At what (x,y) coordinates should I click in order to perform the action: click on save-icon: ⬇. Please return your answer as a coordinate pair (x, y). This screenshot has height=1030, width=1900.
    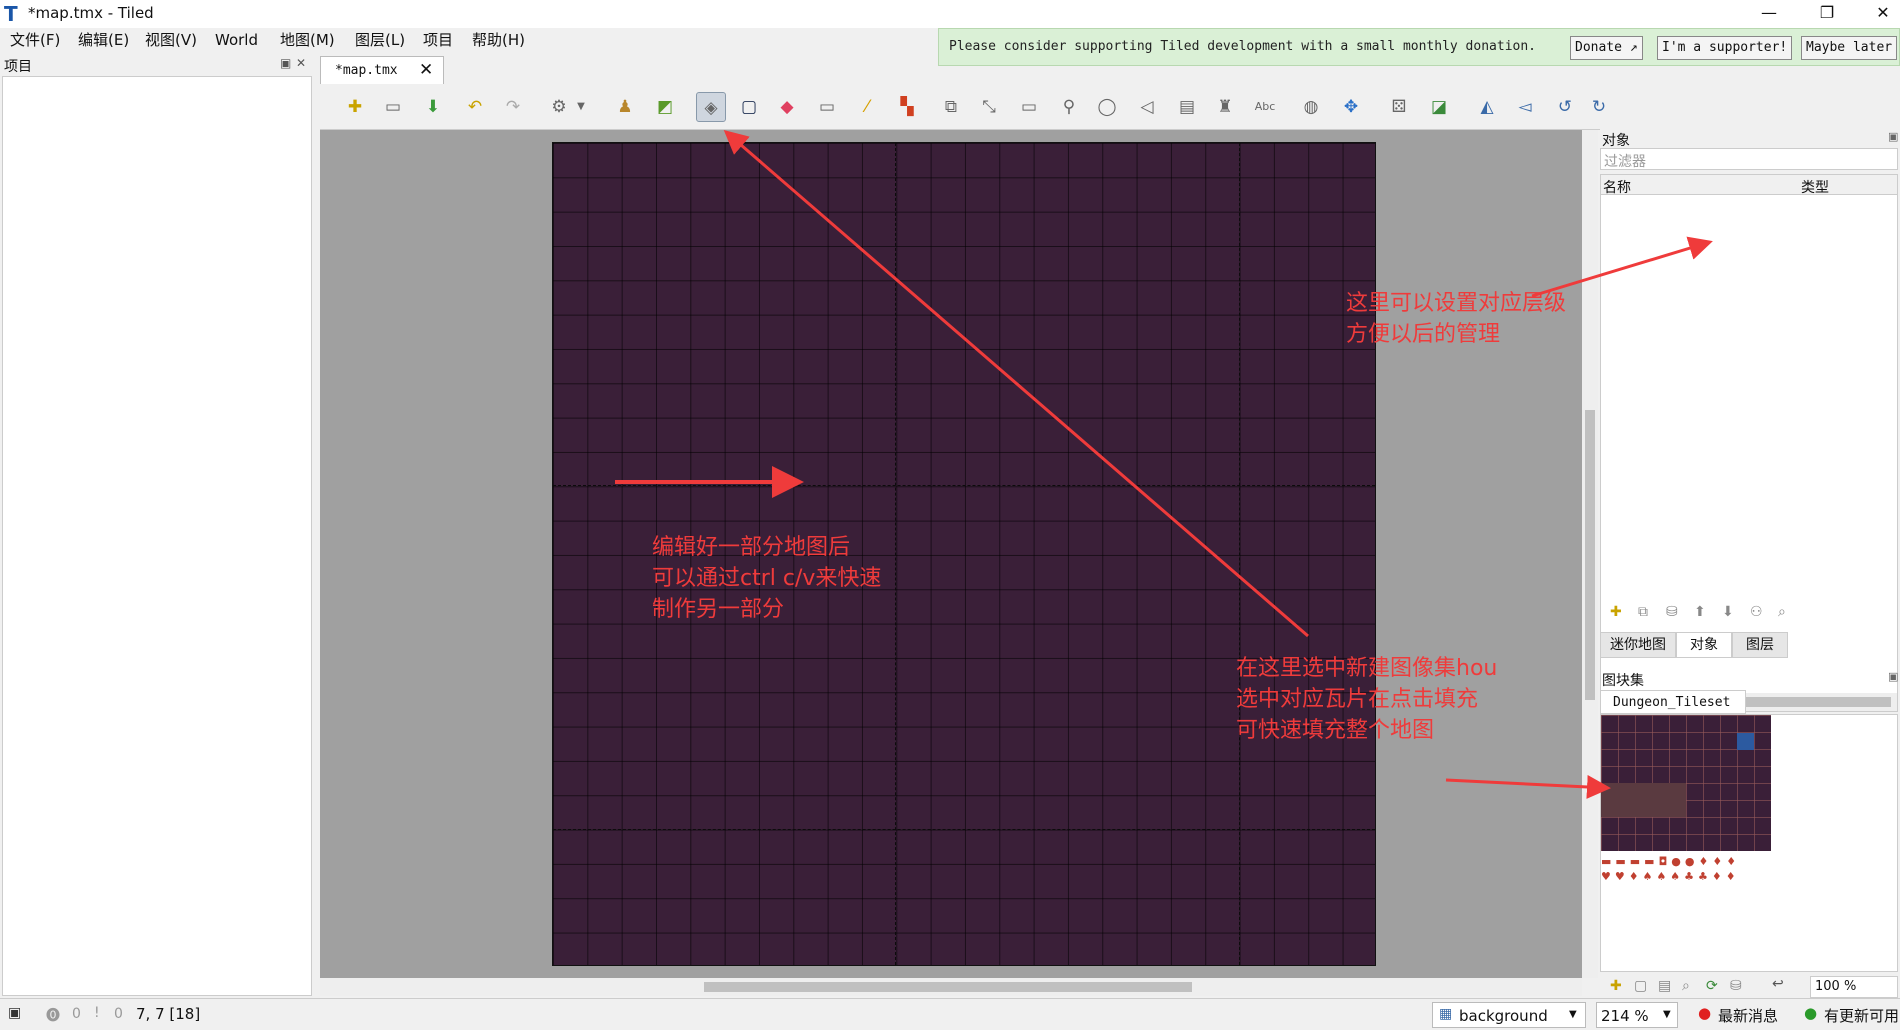
    Looking at the image, I should click on (433, 107).